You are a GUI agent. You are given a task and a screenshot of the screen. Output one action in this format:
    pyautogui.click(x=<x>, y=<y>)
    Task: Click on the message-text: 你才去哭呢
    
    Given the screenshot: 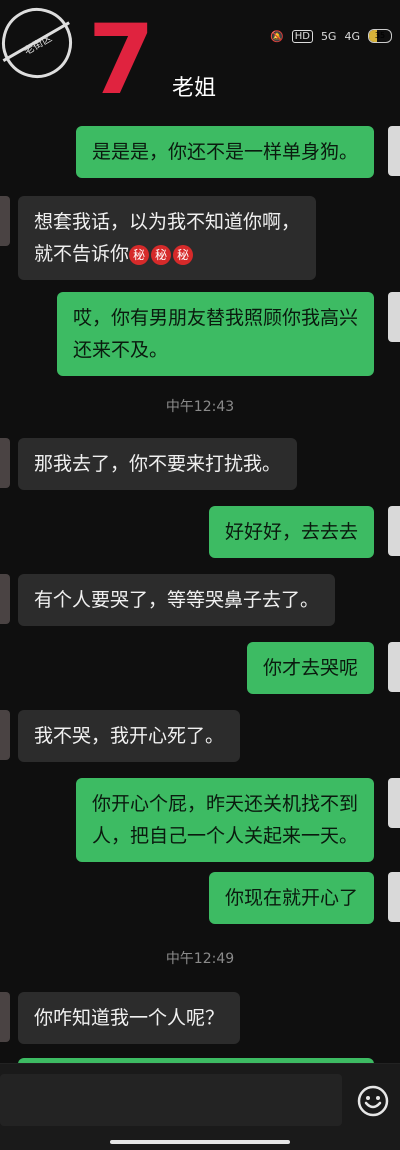 What is the action you would take?
    pyautogui.click(x=310, y=668)
    